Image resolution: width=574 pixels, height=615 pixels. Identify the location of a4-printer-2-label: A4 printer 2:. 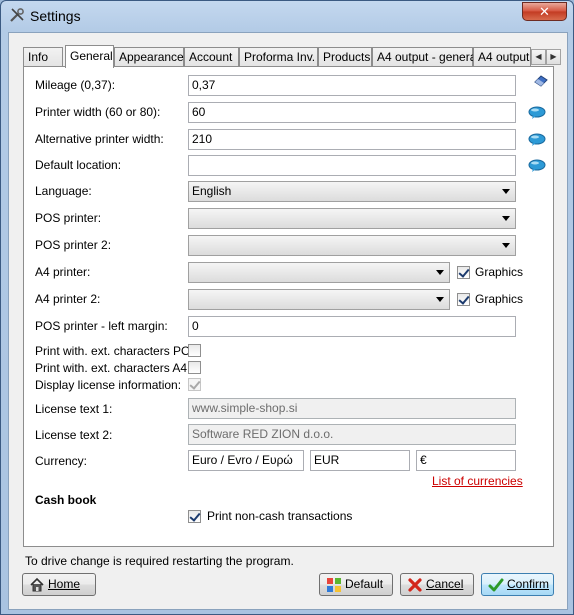
(68, 299).